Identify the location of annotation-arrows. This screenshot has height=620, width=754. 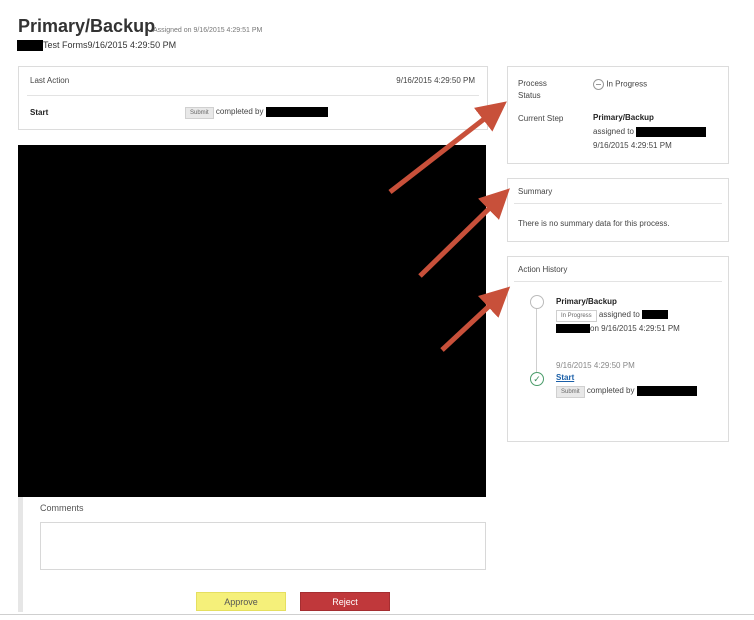
(449, 226).